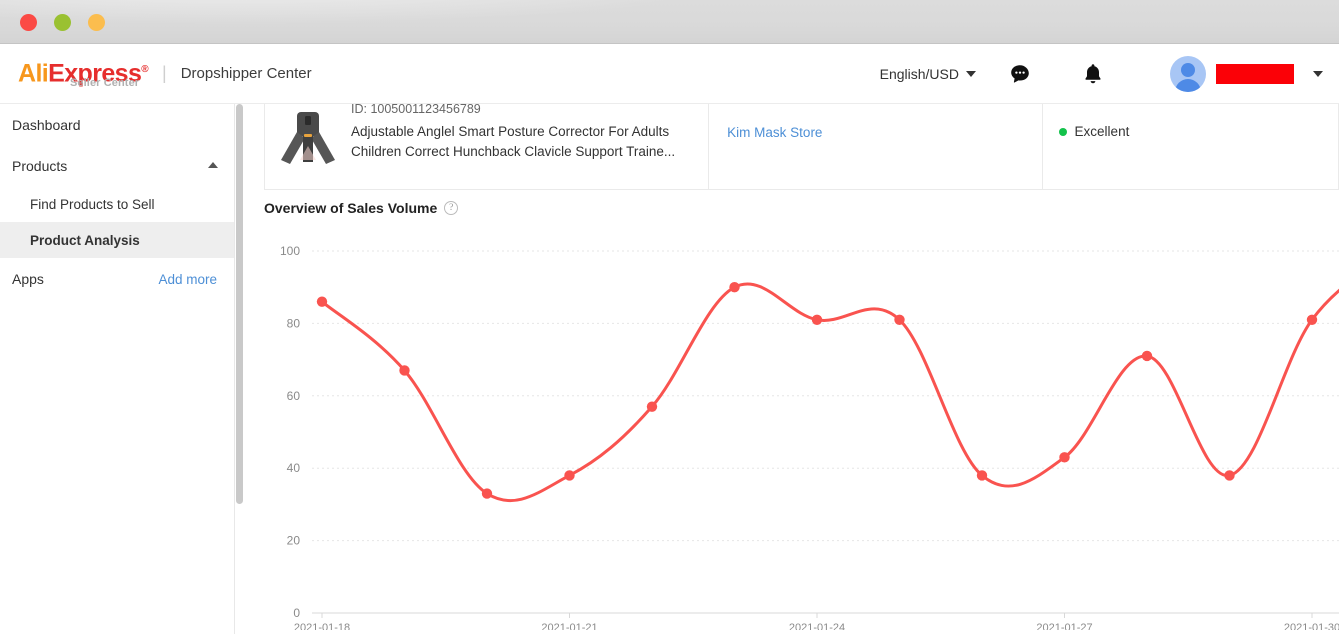  I want to click on user-menu-chevron-down-icon, so click(1318, 73).